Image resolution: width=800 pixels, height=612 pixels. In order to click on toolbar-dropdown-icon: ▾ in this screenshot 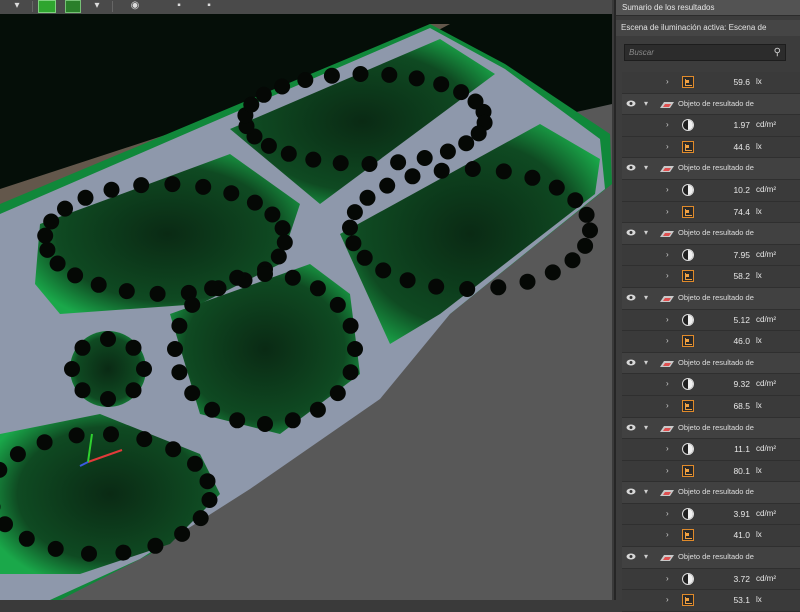, I will do `click(16, 6)`.